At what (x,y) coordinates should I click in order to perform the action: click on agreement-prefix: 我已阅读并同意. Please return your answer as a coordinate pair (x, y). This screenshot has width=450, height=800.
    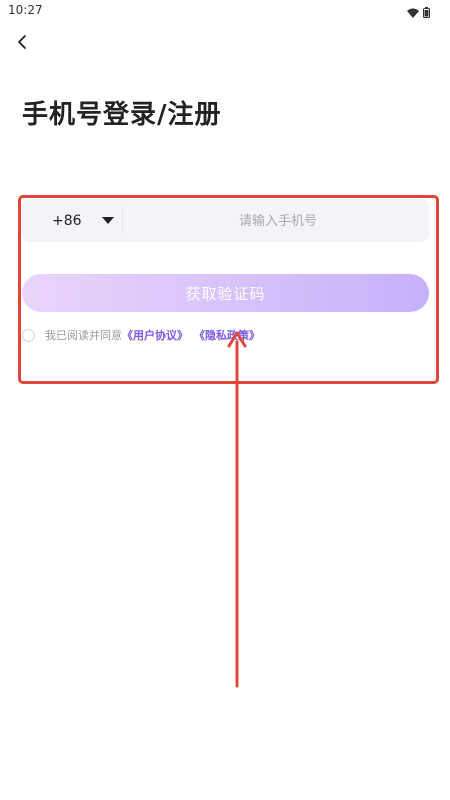
    Looking at the image, I should click on (83, 335).